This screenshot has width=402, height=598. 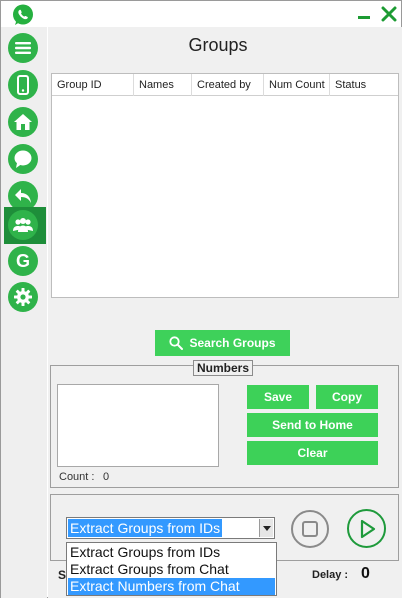 I want to click on phone-icon, so click(x=23, y=85).